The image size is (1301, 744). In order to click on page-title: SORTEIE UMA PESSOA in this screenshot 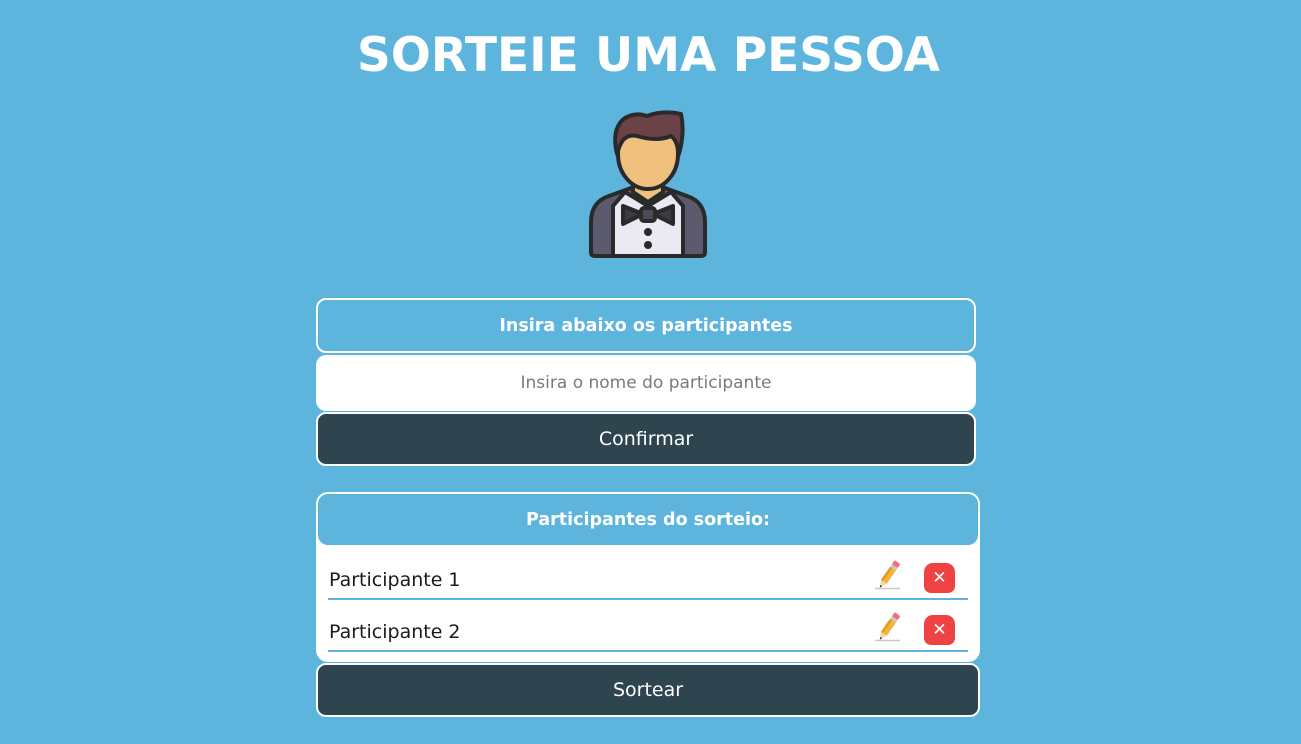, I will do `click(648, 55)`.